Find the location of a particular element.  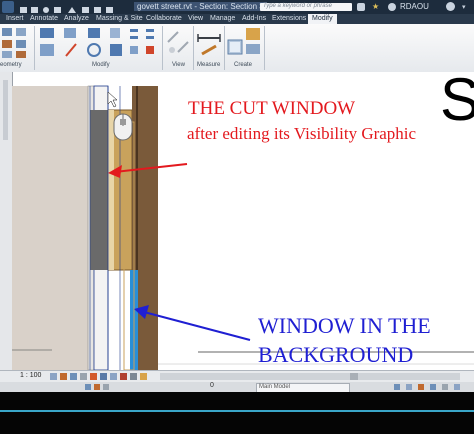

geometry-tools-icons is located at coordinates (15, 43).